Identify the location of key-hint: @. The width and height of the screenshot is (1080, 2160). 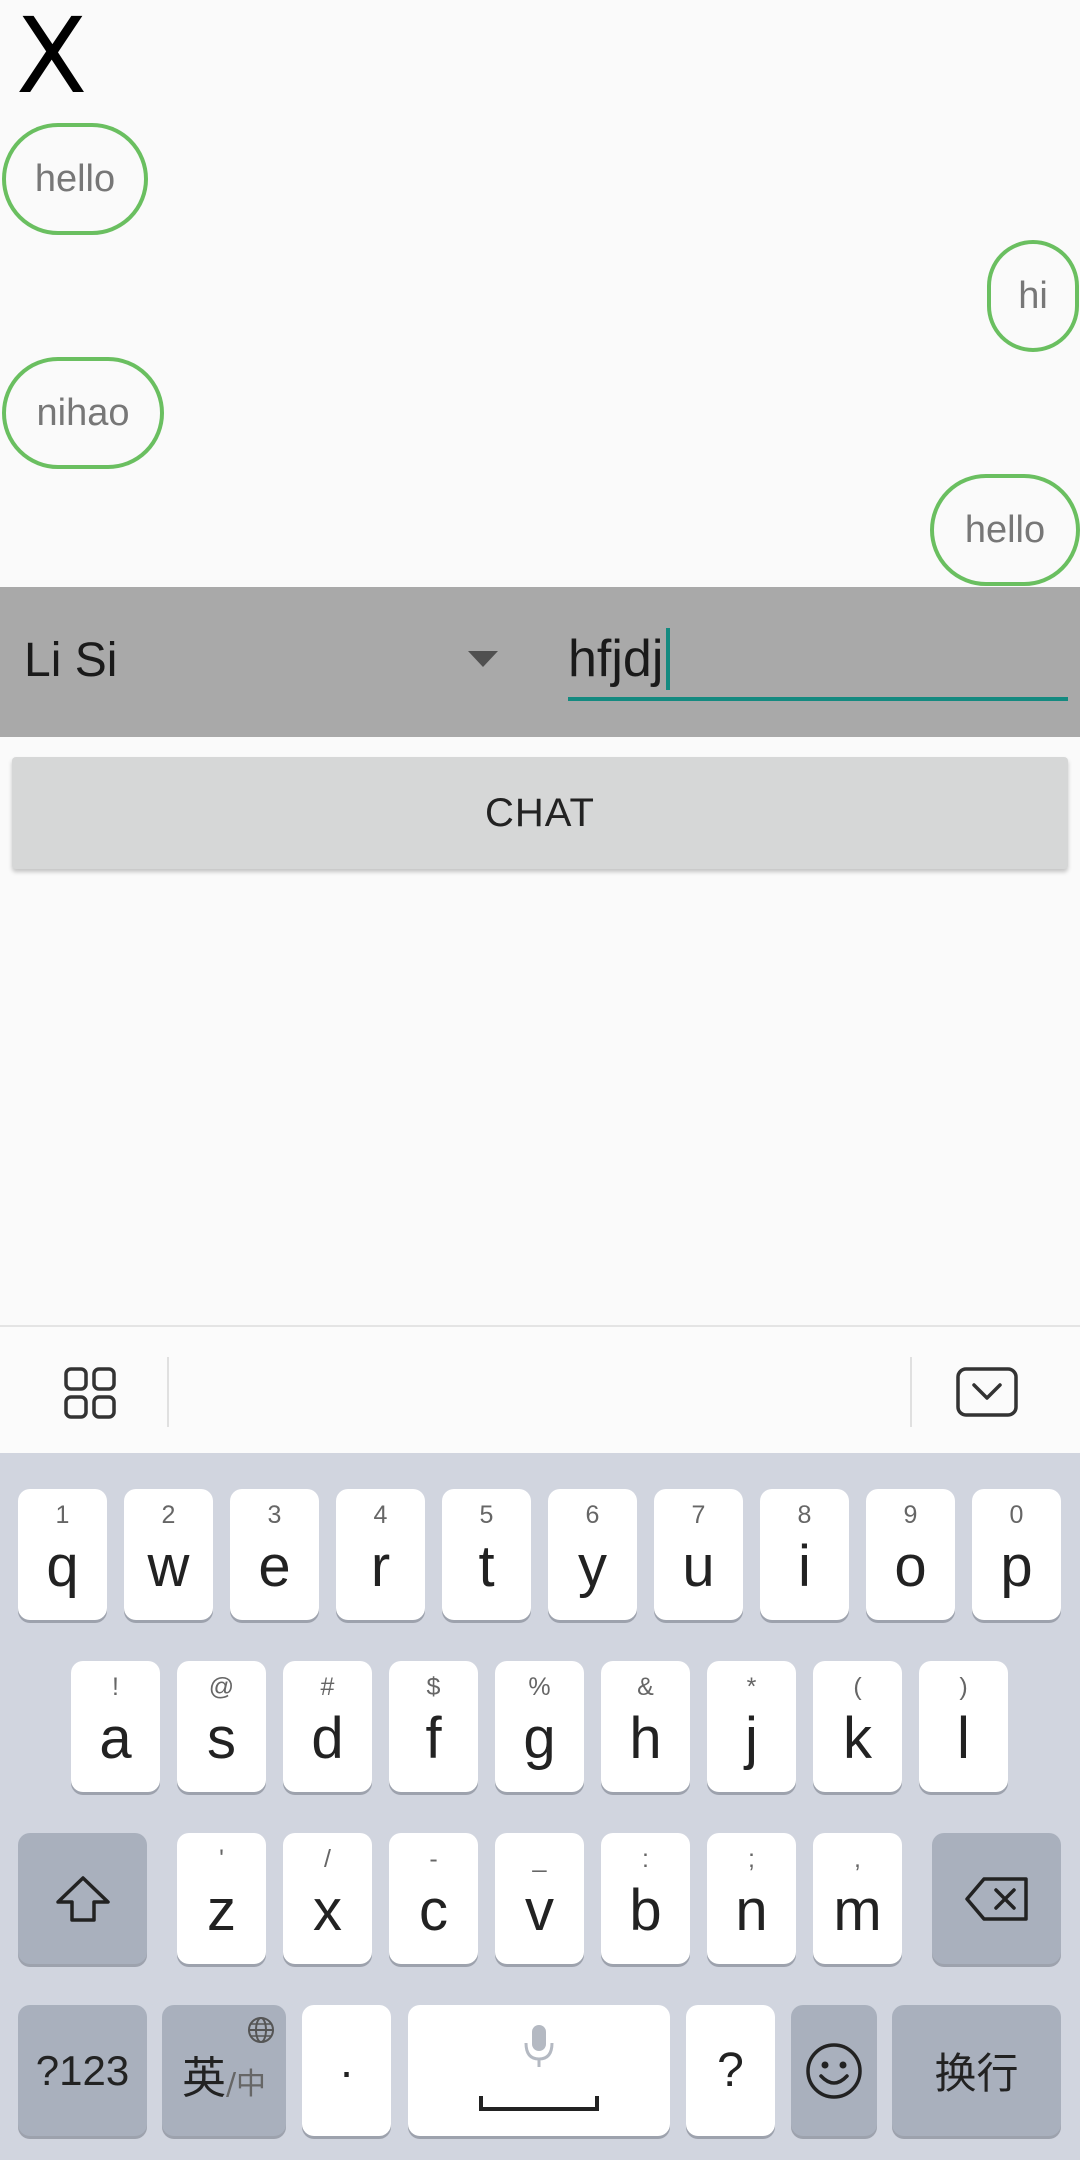
(221, 1687).